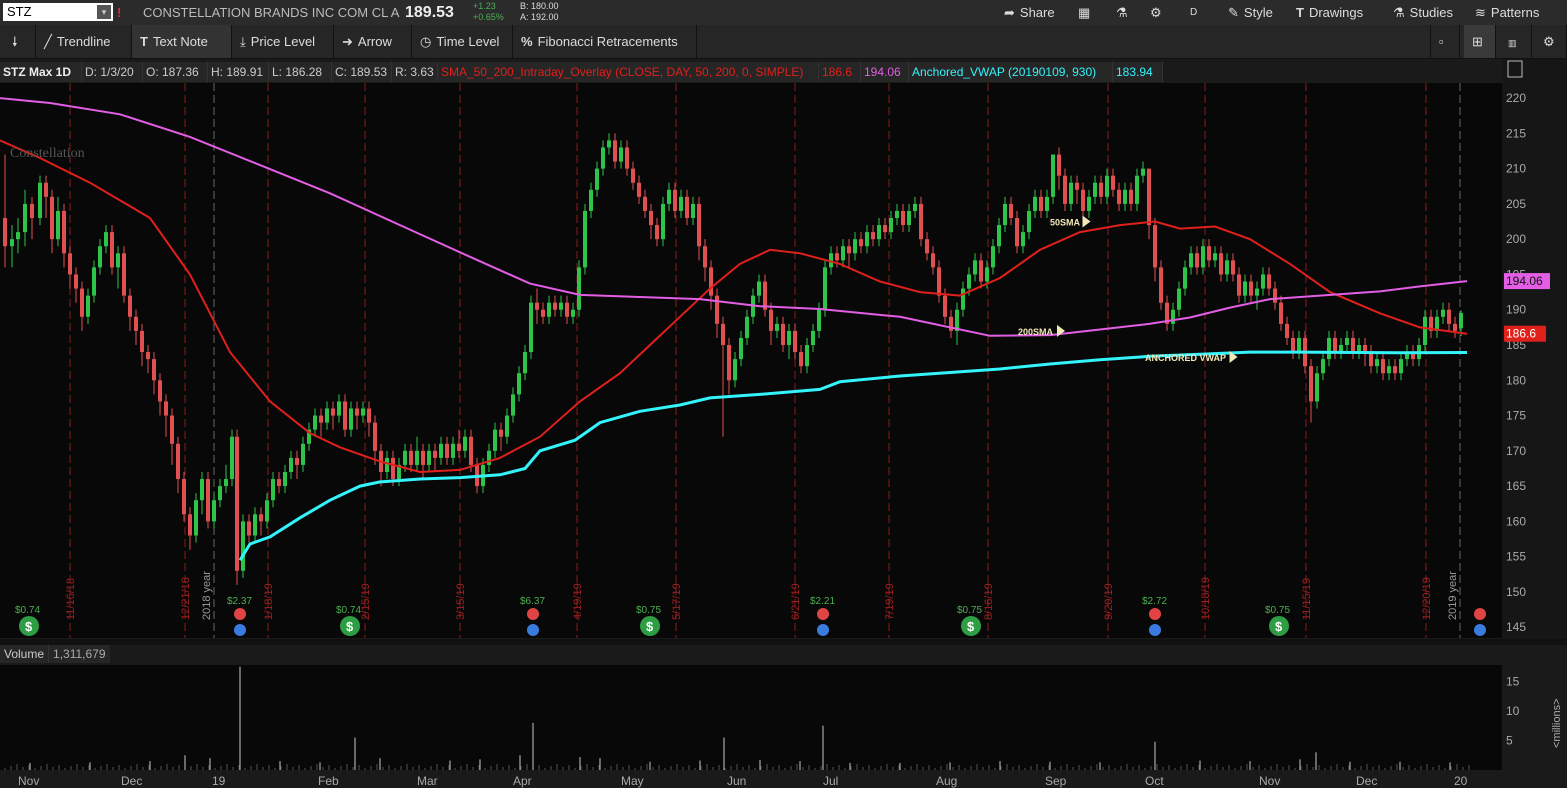 The width and height of the screenshot is (1567, 788). I want to click on bars-button: ▥, so click(1516, 41).